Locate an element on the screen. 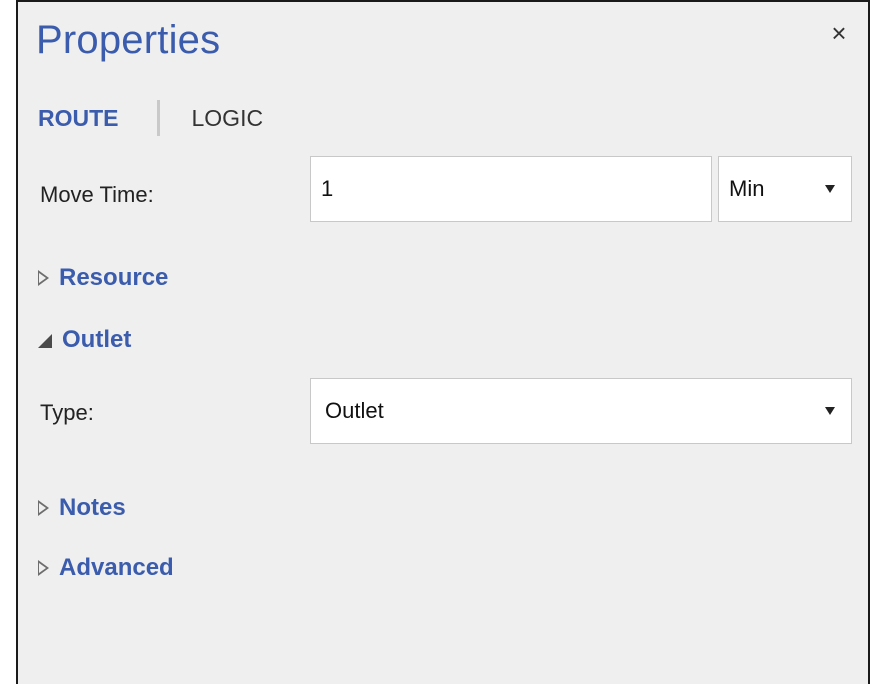 The height and width of the screenshot is (684, 872). tab-logic: LOGIC is located at coordinates (228, 118).